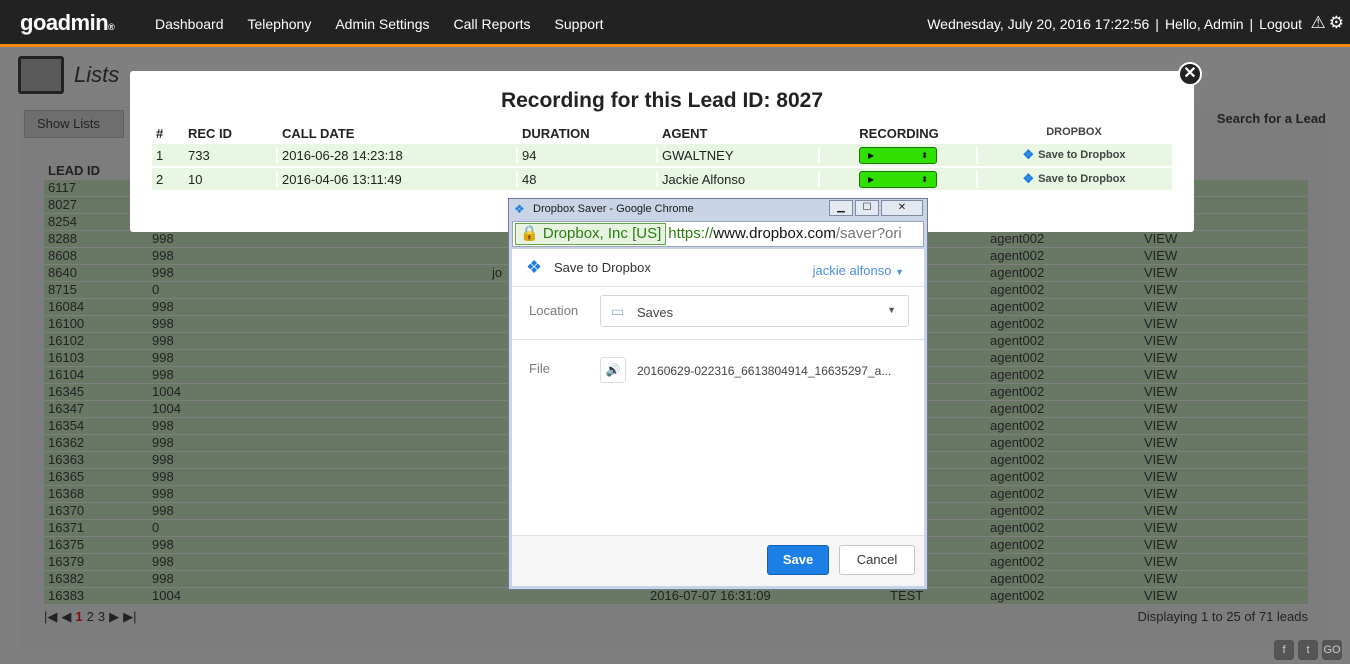  I want to click on logout-link: Logout, so click(1280, 24).